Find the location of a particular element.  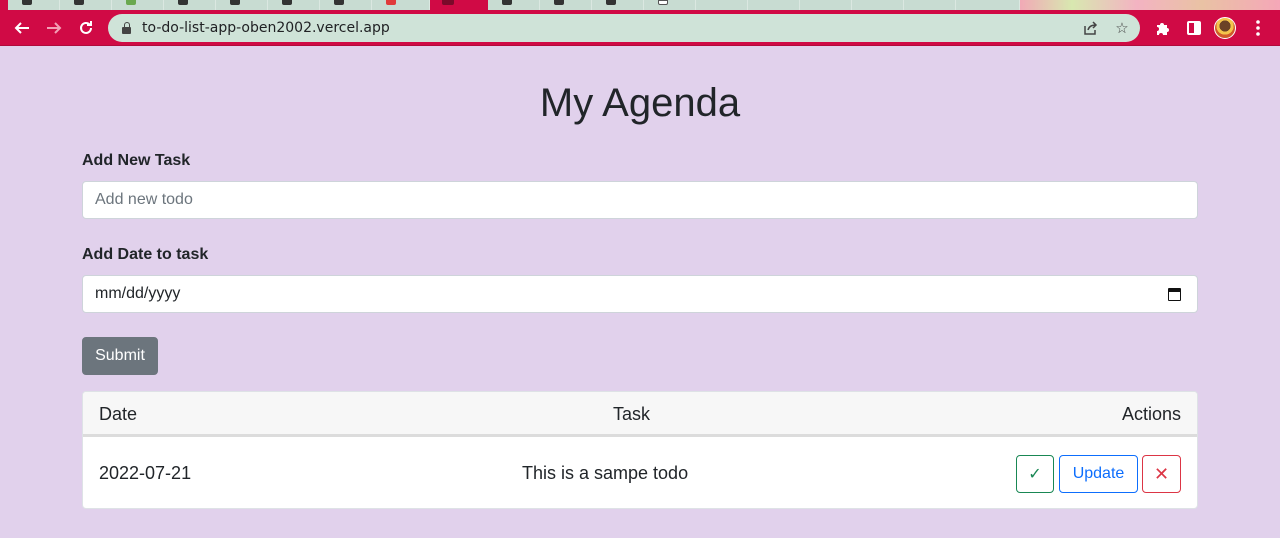

column-header-date: Date is located at coordinates (118, 414).